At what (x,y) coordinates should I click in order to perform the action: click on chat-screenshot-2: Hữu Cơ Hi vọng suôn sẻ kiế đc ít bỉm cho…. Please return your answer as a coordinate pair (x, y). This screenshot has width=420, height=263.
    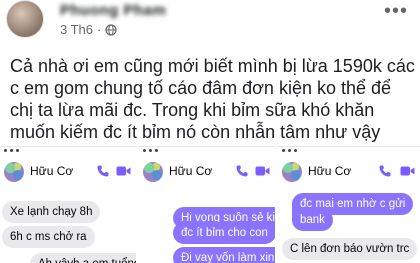
    Looking at the image, I should click on (207, 204).